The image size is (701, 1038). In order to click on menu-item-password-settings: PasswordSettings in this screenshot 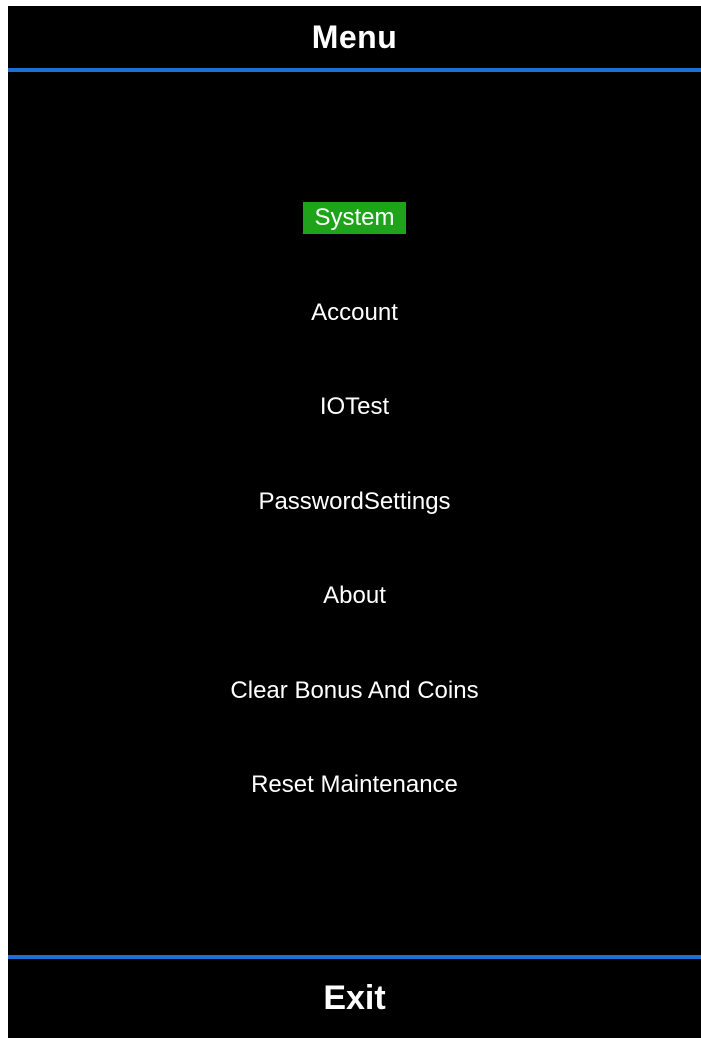, I will do `click(354, 533)`.